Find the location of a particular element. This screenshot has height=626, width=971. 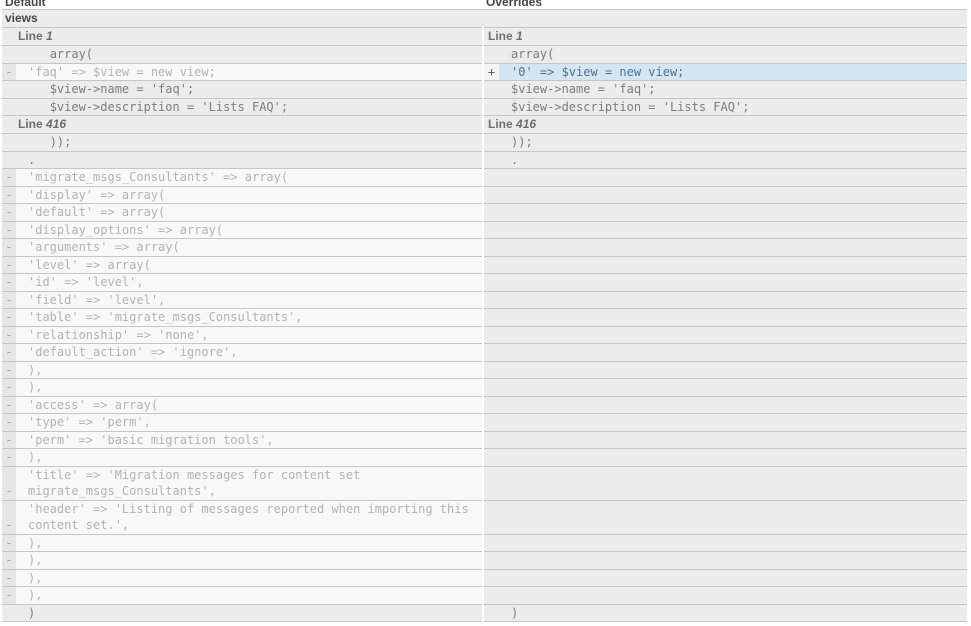

column-header-default: Default is located at coordinates (242, 5).